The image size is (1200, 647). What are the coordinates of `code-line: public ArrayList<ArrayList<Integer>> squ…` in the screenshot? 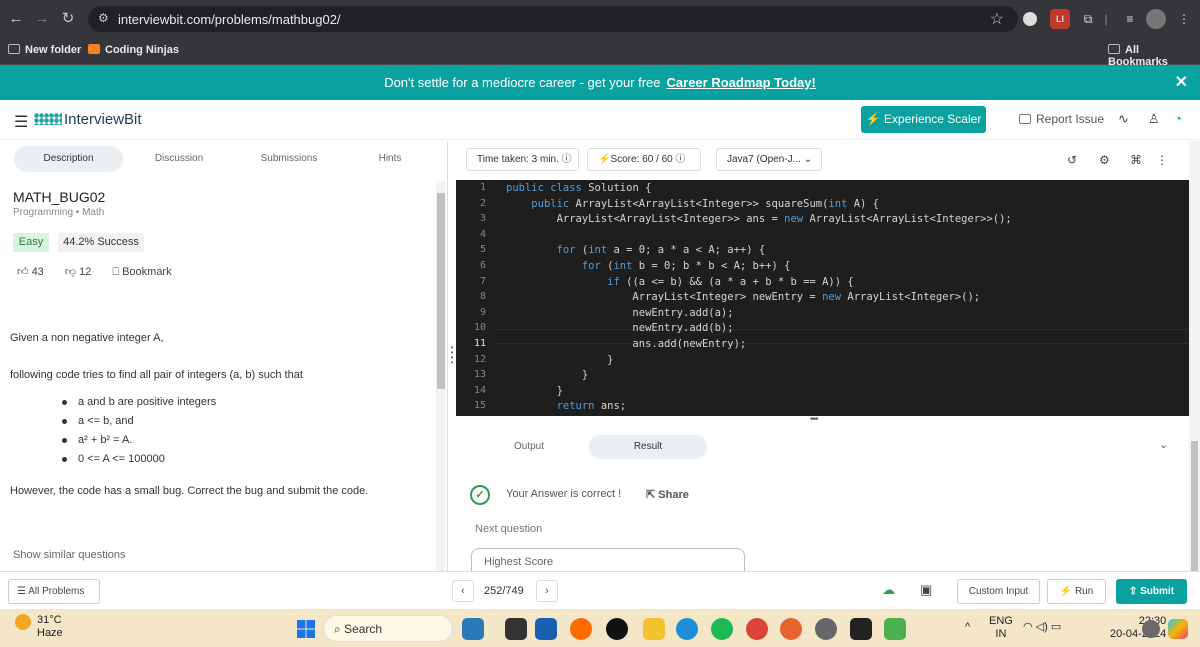 It's located at (692, 204).